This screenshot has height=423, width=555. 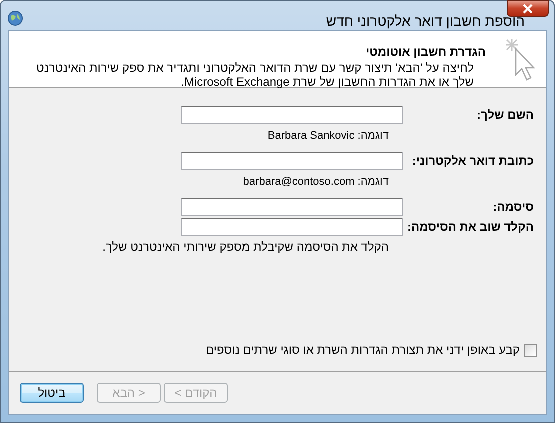 What do you see at coordinates (472, 161) in the screenshot?
I see `field-label: כתובת דואר אלקטרוני:` at bounding box center [472, 161].